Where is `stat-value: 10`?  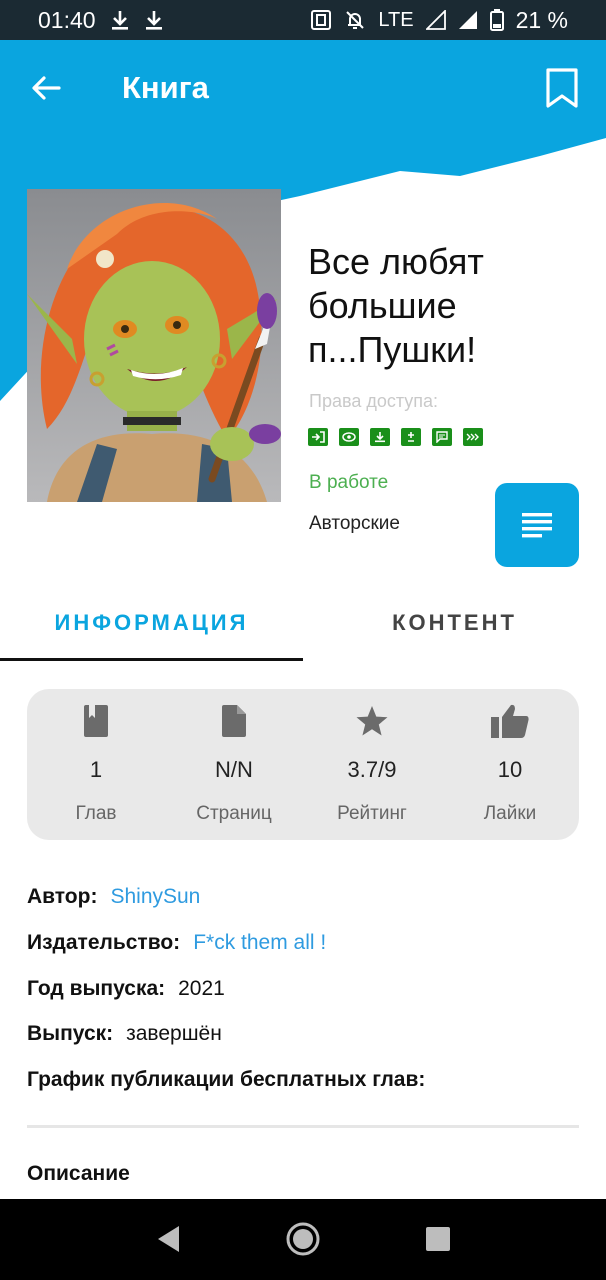 stat-value: 10 is located at coordinates (510, 769).